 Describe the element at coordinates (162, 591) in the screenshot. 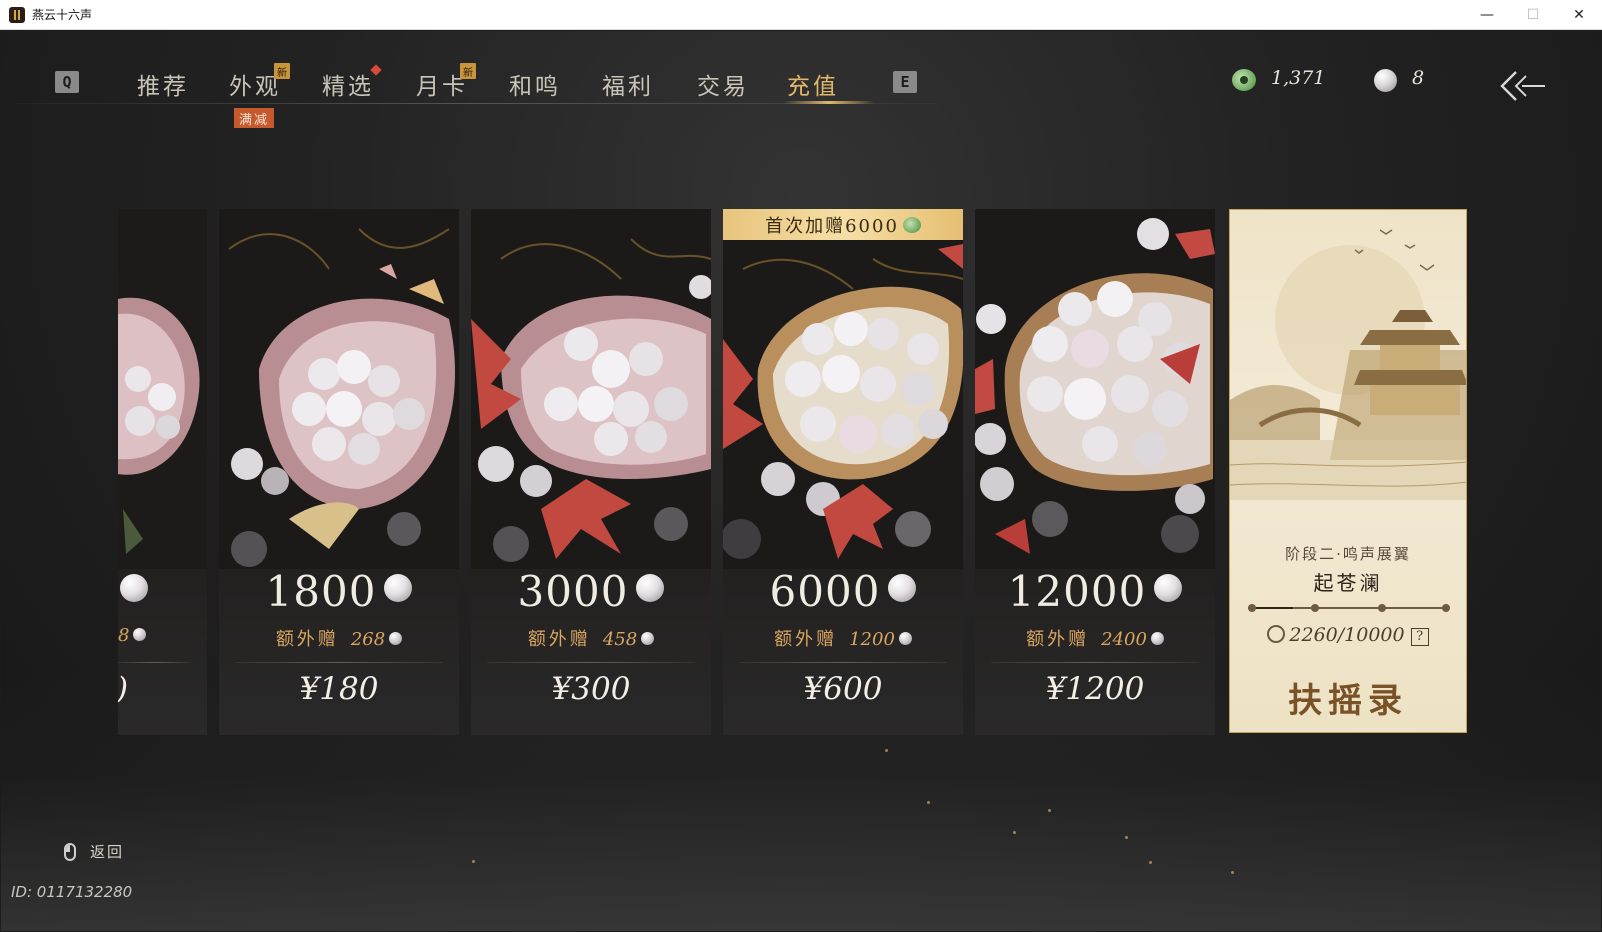

I see `card-amount` at that location.